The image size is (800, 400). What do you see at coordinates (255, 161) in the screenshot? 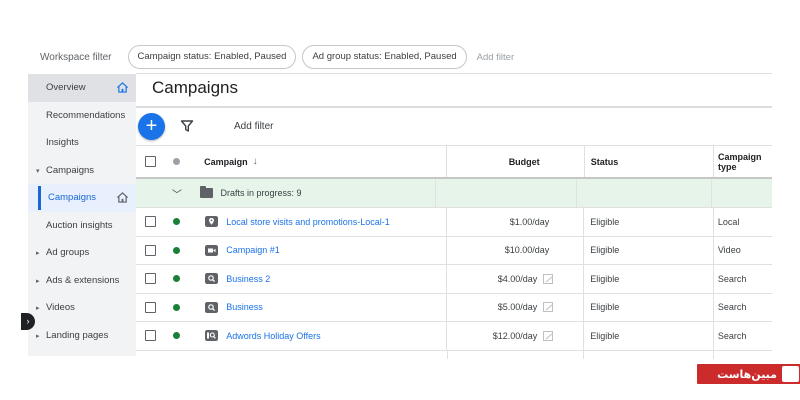
I see `sort-arrow-down-icon: ↓` at bounding box center [255, 161].